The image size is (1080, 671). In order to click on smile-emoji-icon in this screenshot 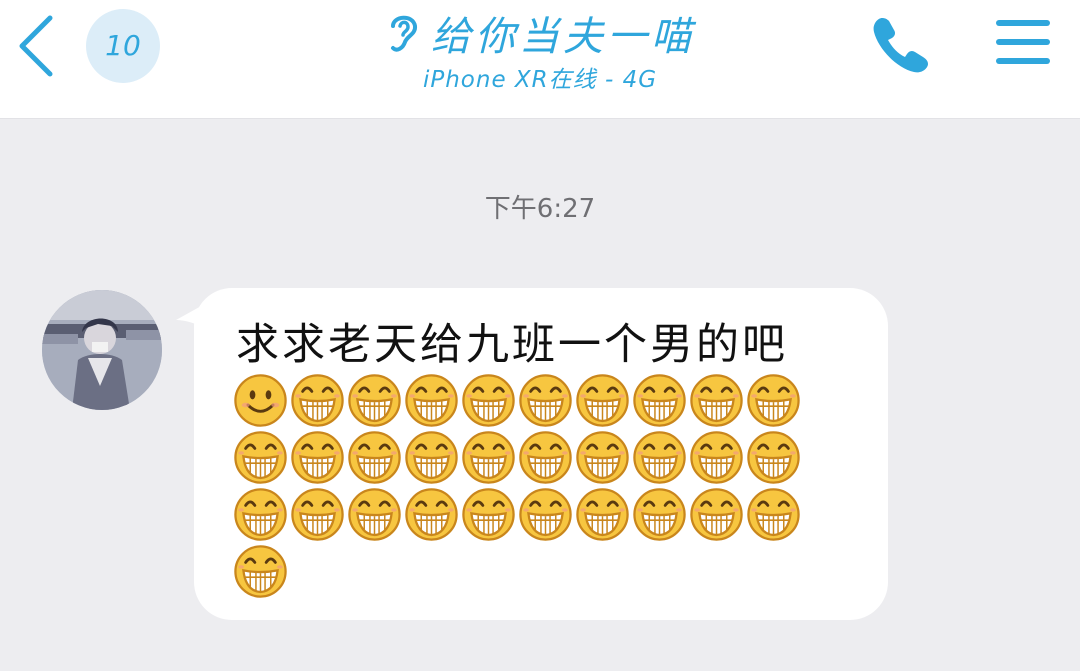, I will do `click(260, 400)`.